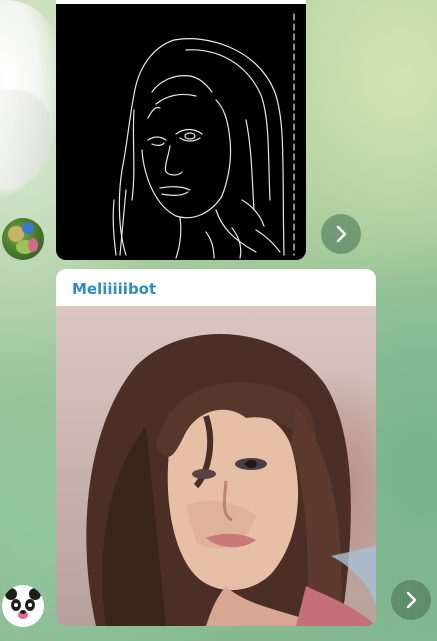 The width and height of the screenshot is (437, 641). I want to click on panda-icon, so click(23, 606).